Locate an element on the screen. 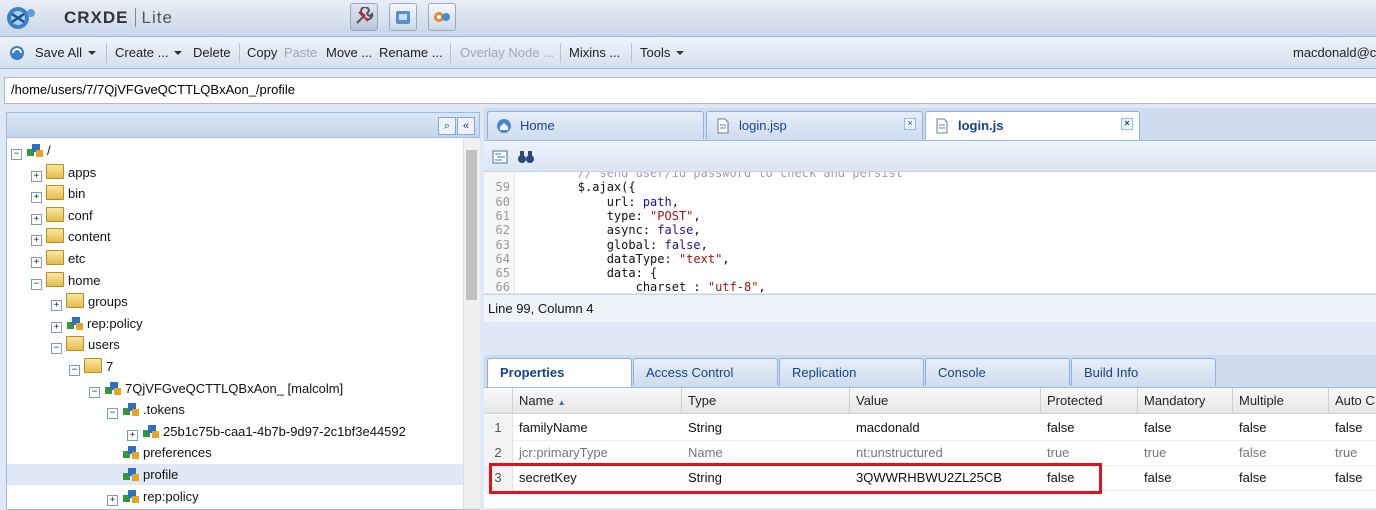  cell-value: nt:unstructured is located at coordinates (945, 452).